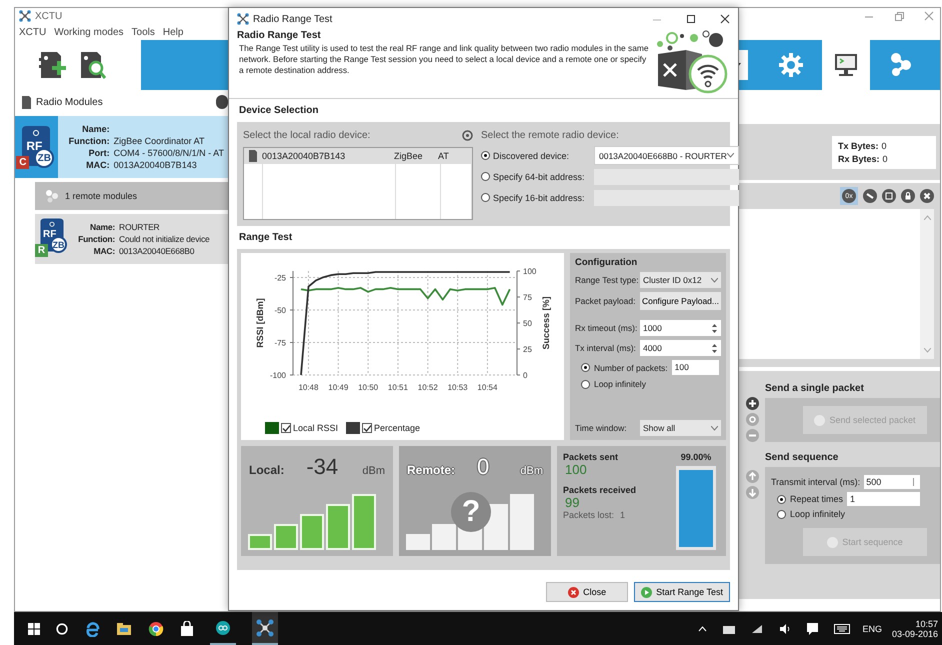 This screenshot has width=942, height=645. Describe the element at coordinates (915, 633) in the screenshot. I see `clock-date: 03-09-2016` at that location.